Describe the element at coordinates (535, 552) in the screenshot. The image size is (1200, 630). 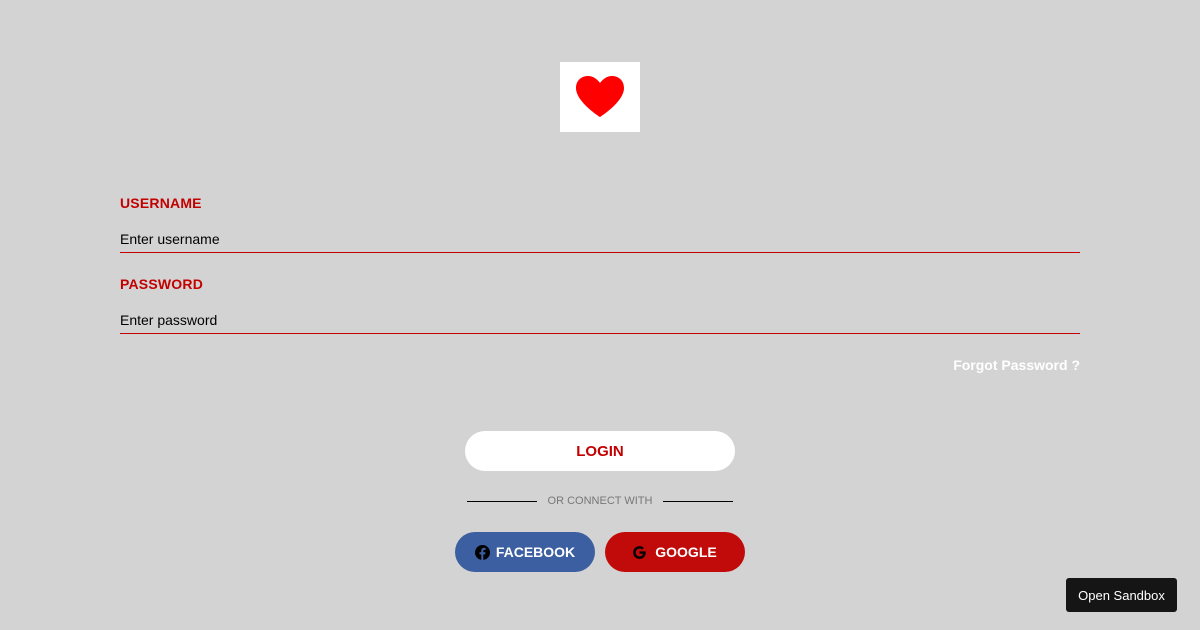
I see `facebook-label: FACEBOOK` at that location.